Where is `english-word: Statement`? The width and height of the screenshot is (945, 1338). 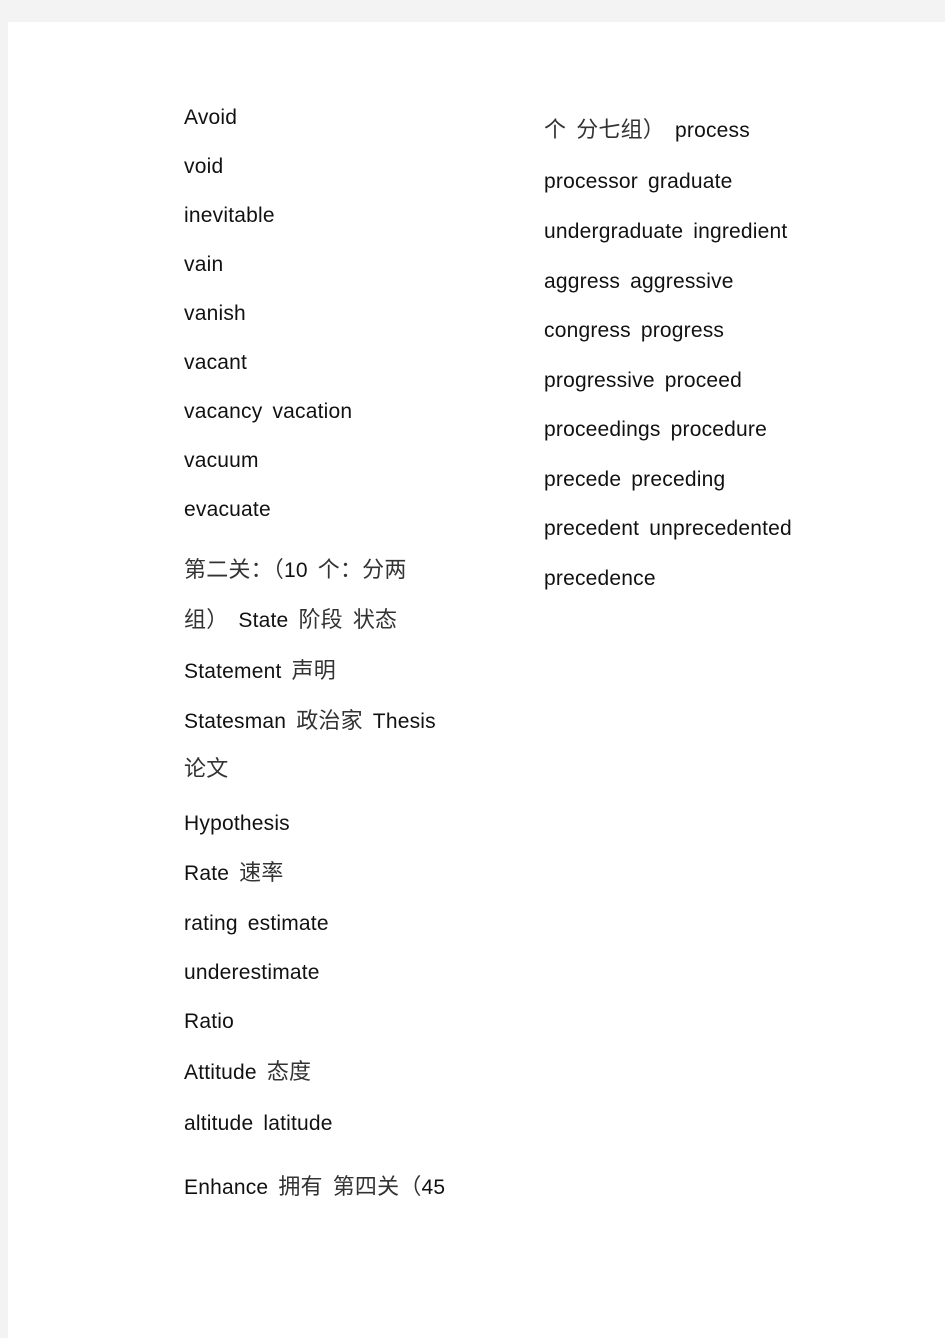
english-word: Statement is located at coordinates (233, 671).